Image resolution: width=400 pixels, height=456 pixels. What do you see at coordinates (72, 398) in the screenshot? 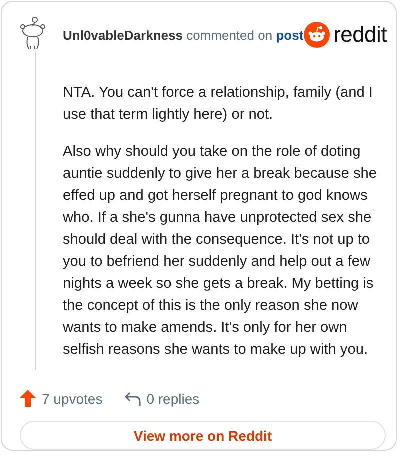
I see `upvote-count: 7 upvotes` at bounding box center [72, 398].